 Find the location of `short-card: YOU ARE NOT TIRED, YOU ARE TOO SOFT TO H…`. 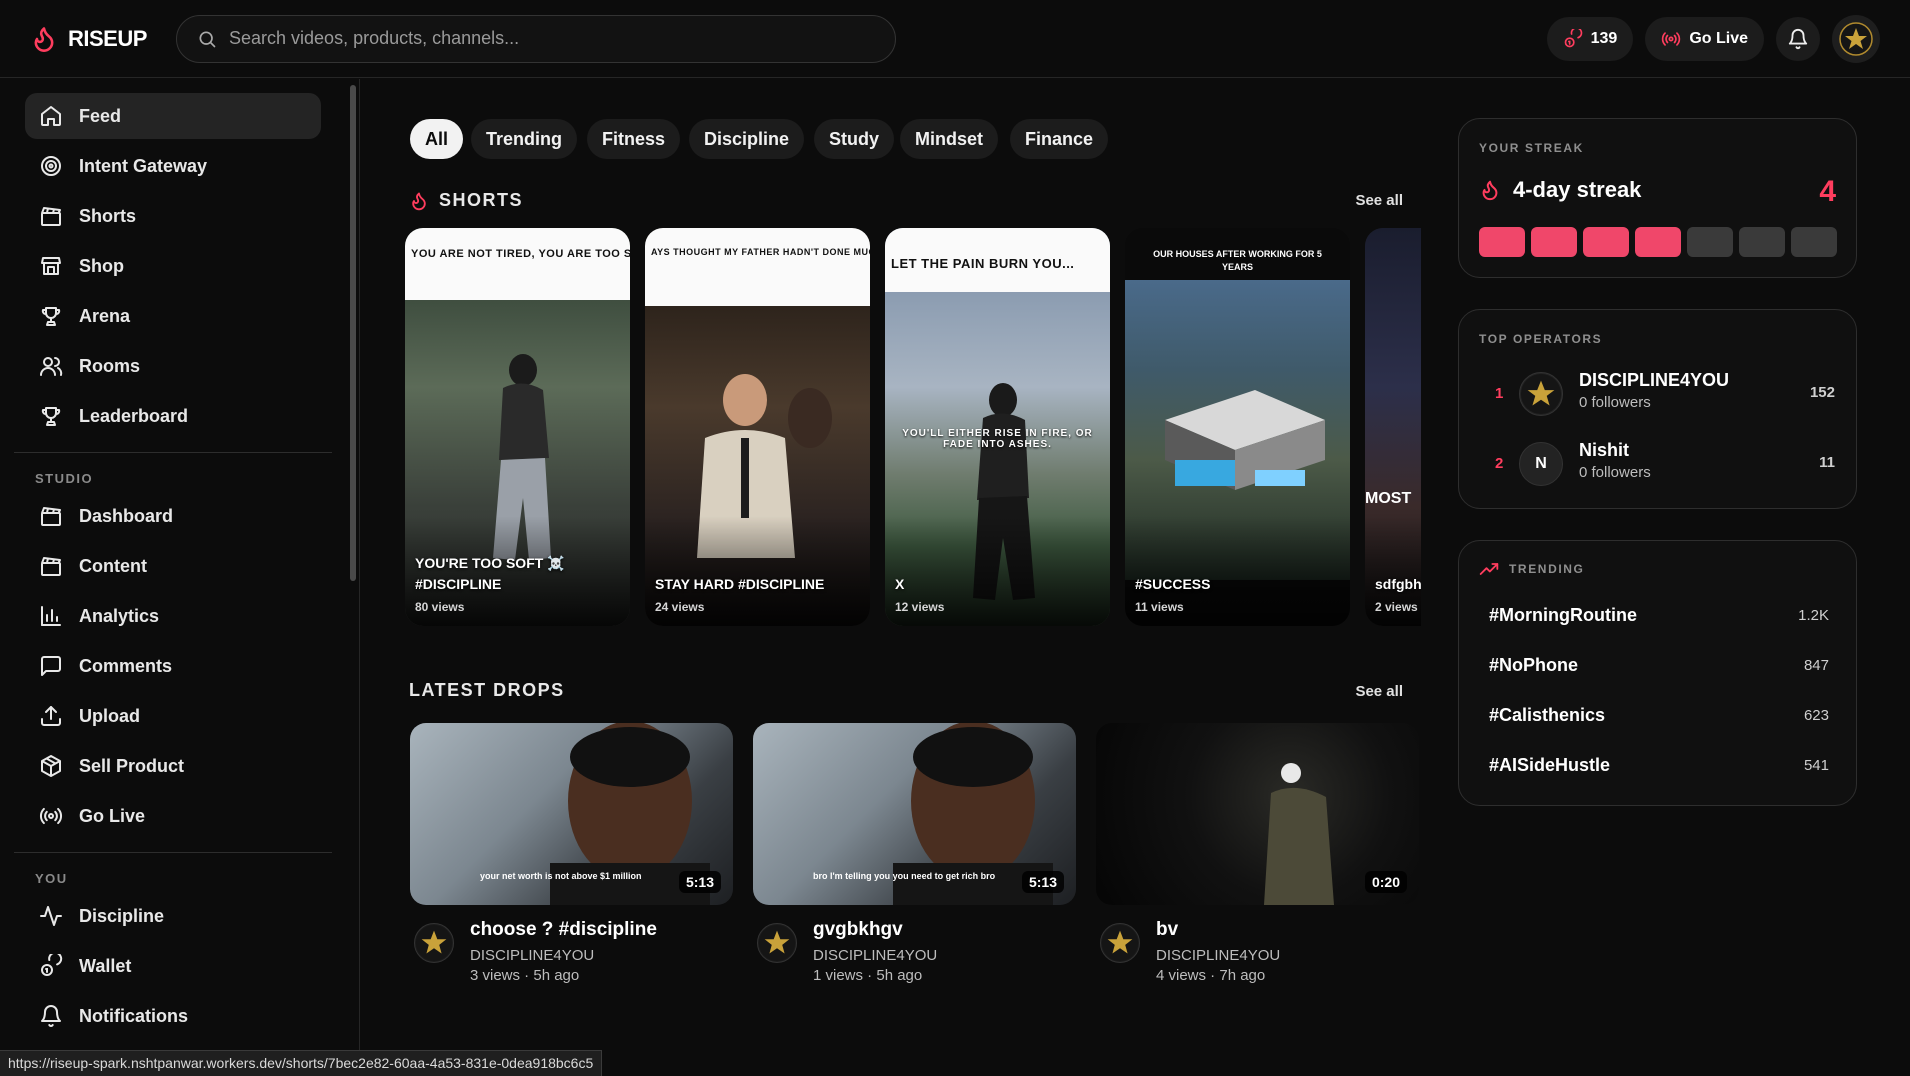

short-card: YOU ARE NOT TIRED, YOU ARE TOO SOFT TO H… is located at coordinates (517, 427).